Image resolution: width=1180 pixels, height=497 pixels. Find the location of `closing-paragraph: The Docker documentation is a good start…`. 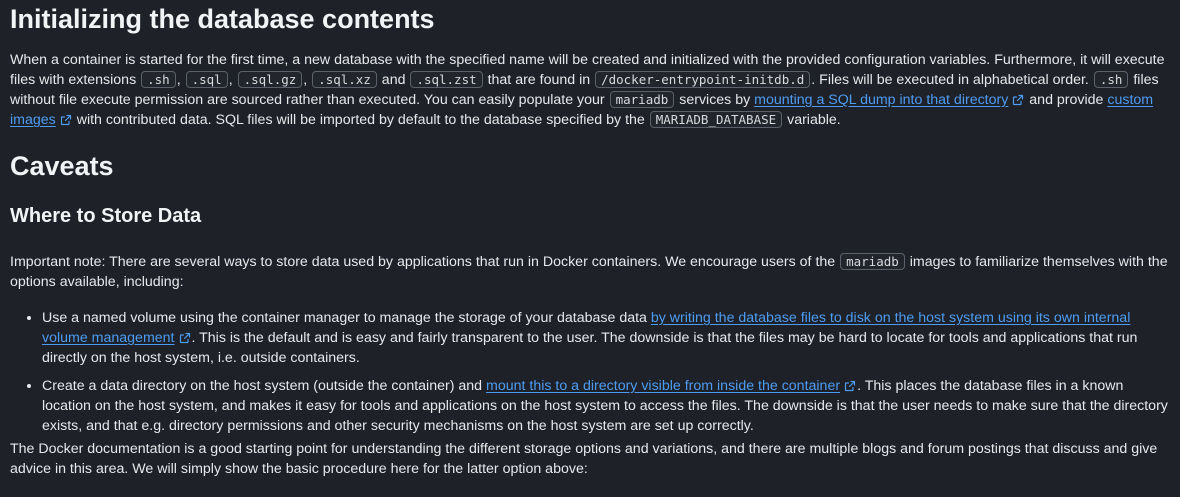

closing-paragraph: The Docker documentation is a good start… is located at coordinates (584, 459).